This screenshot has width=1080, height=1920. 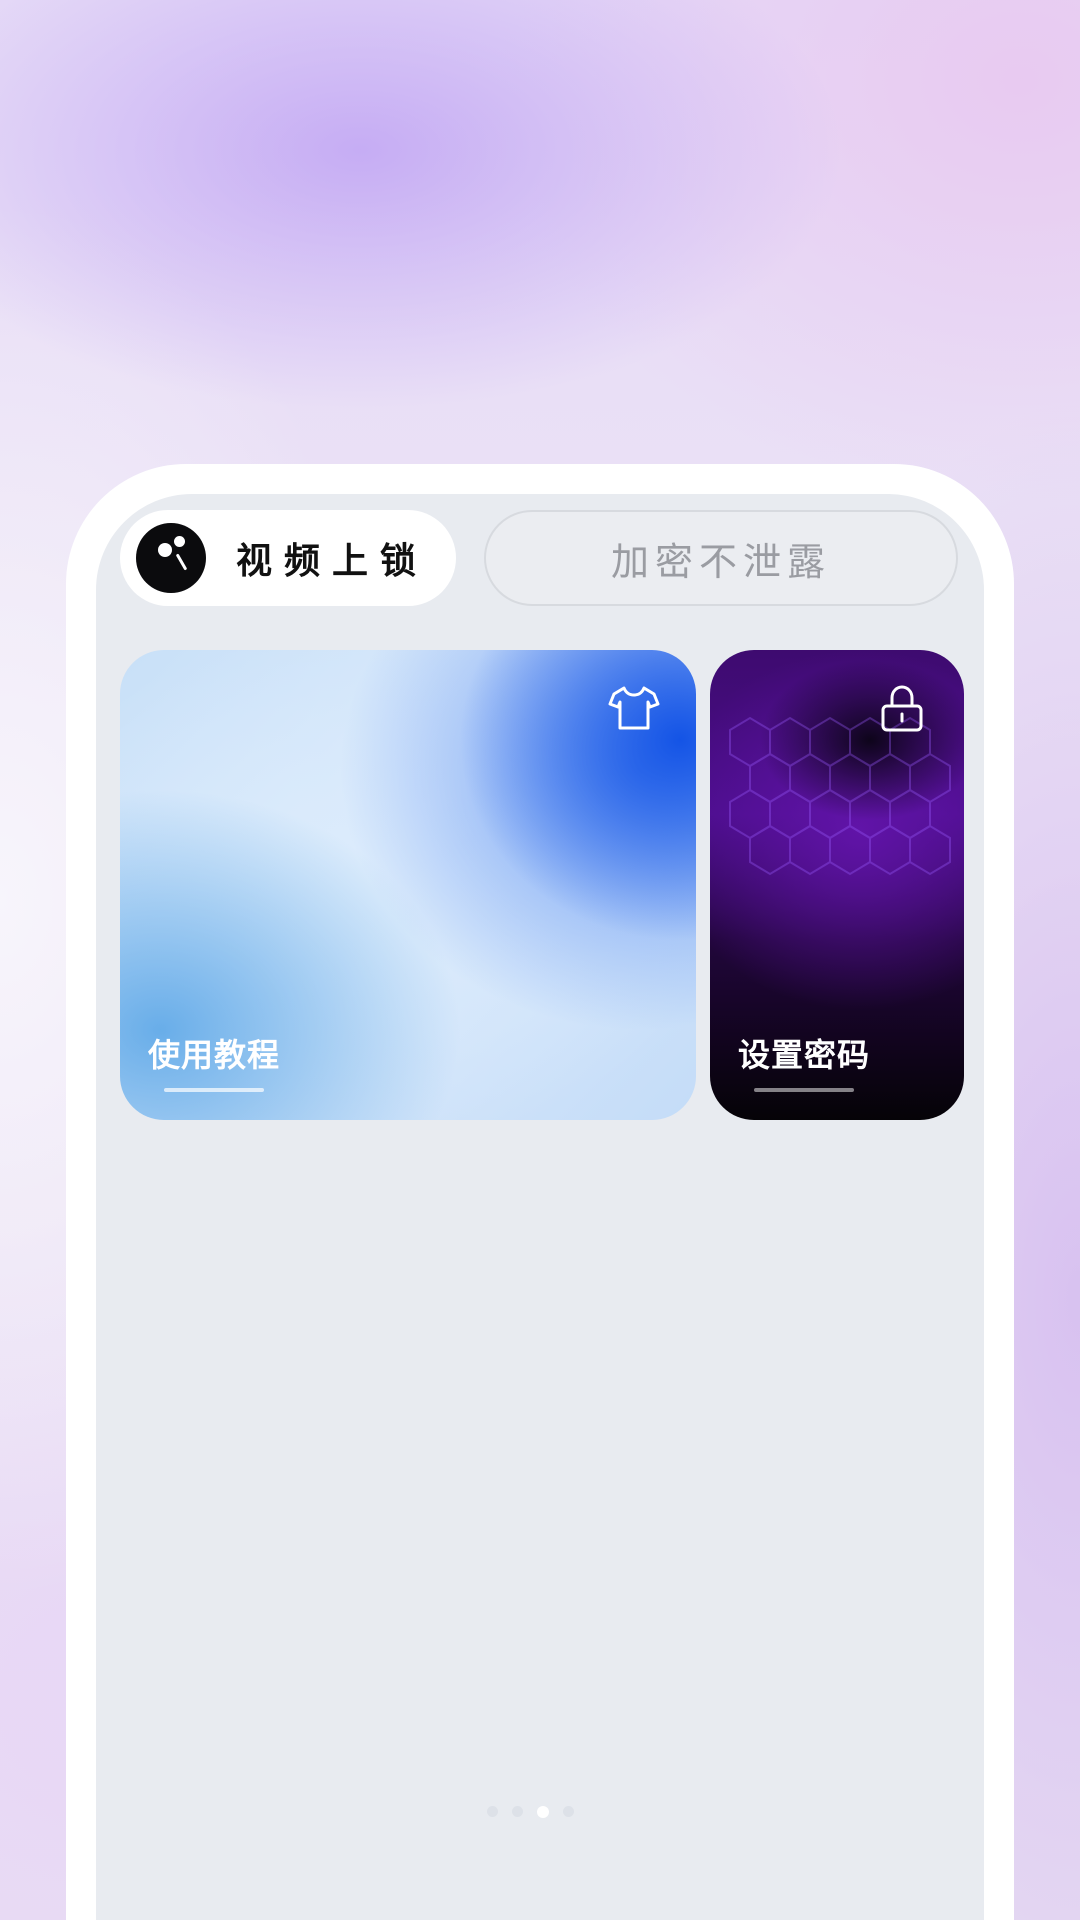 What do you see at coordinates (634, 708) in the screenshot?
I see `tshirt-icon` at bounding box center [634, 708].